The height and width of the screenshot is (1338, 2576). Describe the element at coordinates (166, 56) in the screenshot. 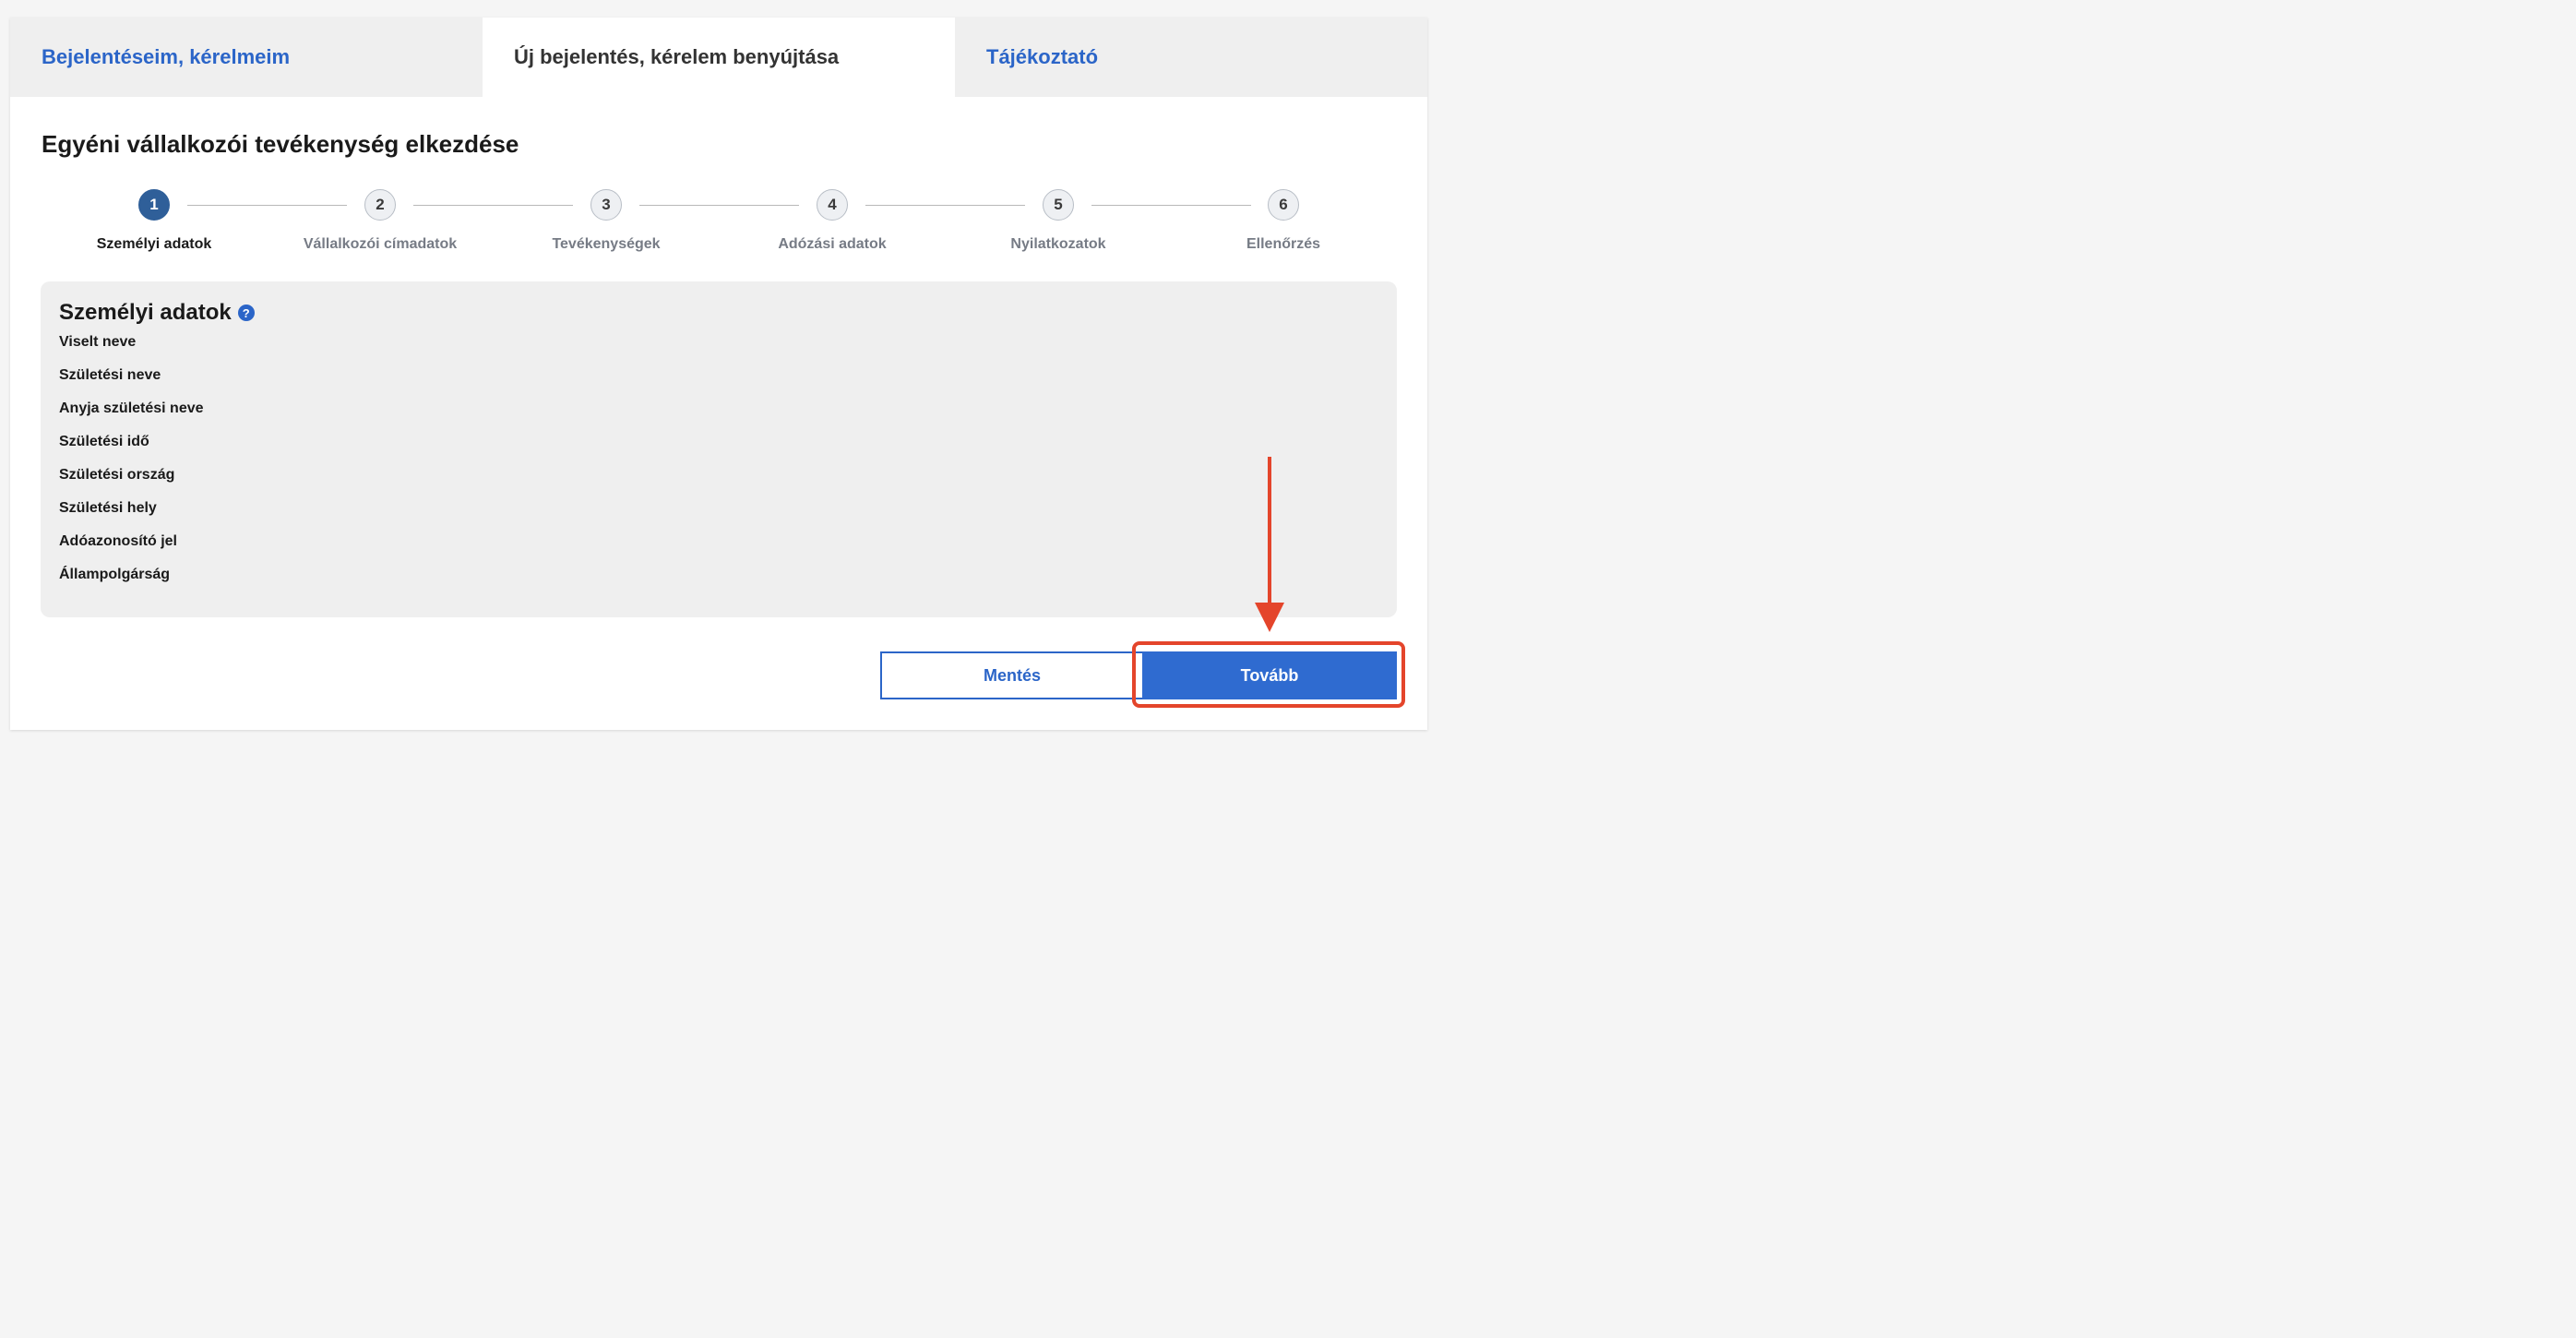

I see `tab-label: Bejelentéseim, kérelmeim` at that location.